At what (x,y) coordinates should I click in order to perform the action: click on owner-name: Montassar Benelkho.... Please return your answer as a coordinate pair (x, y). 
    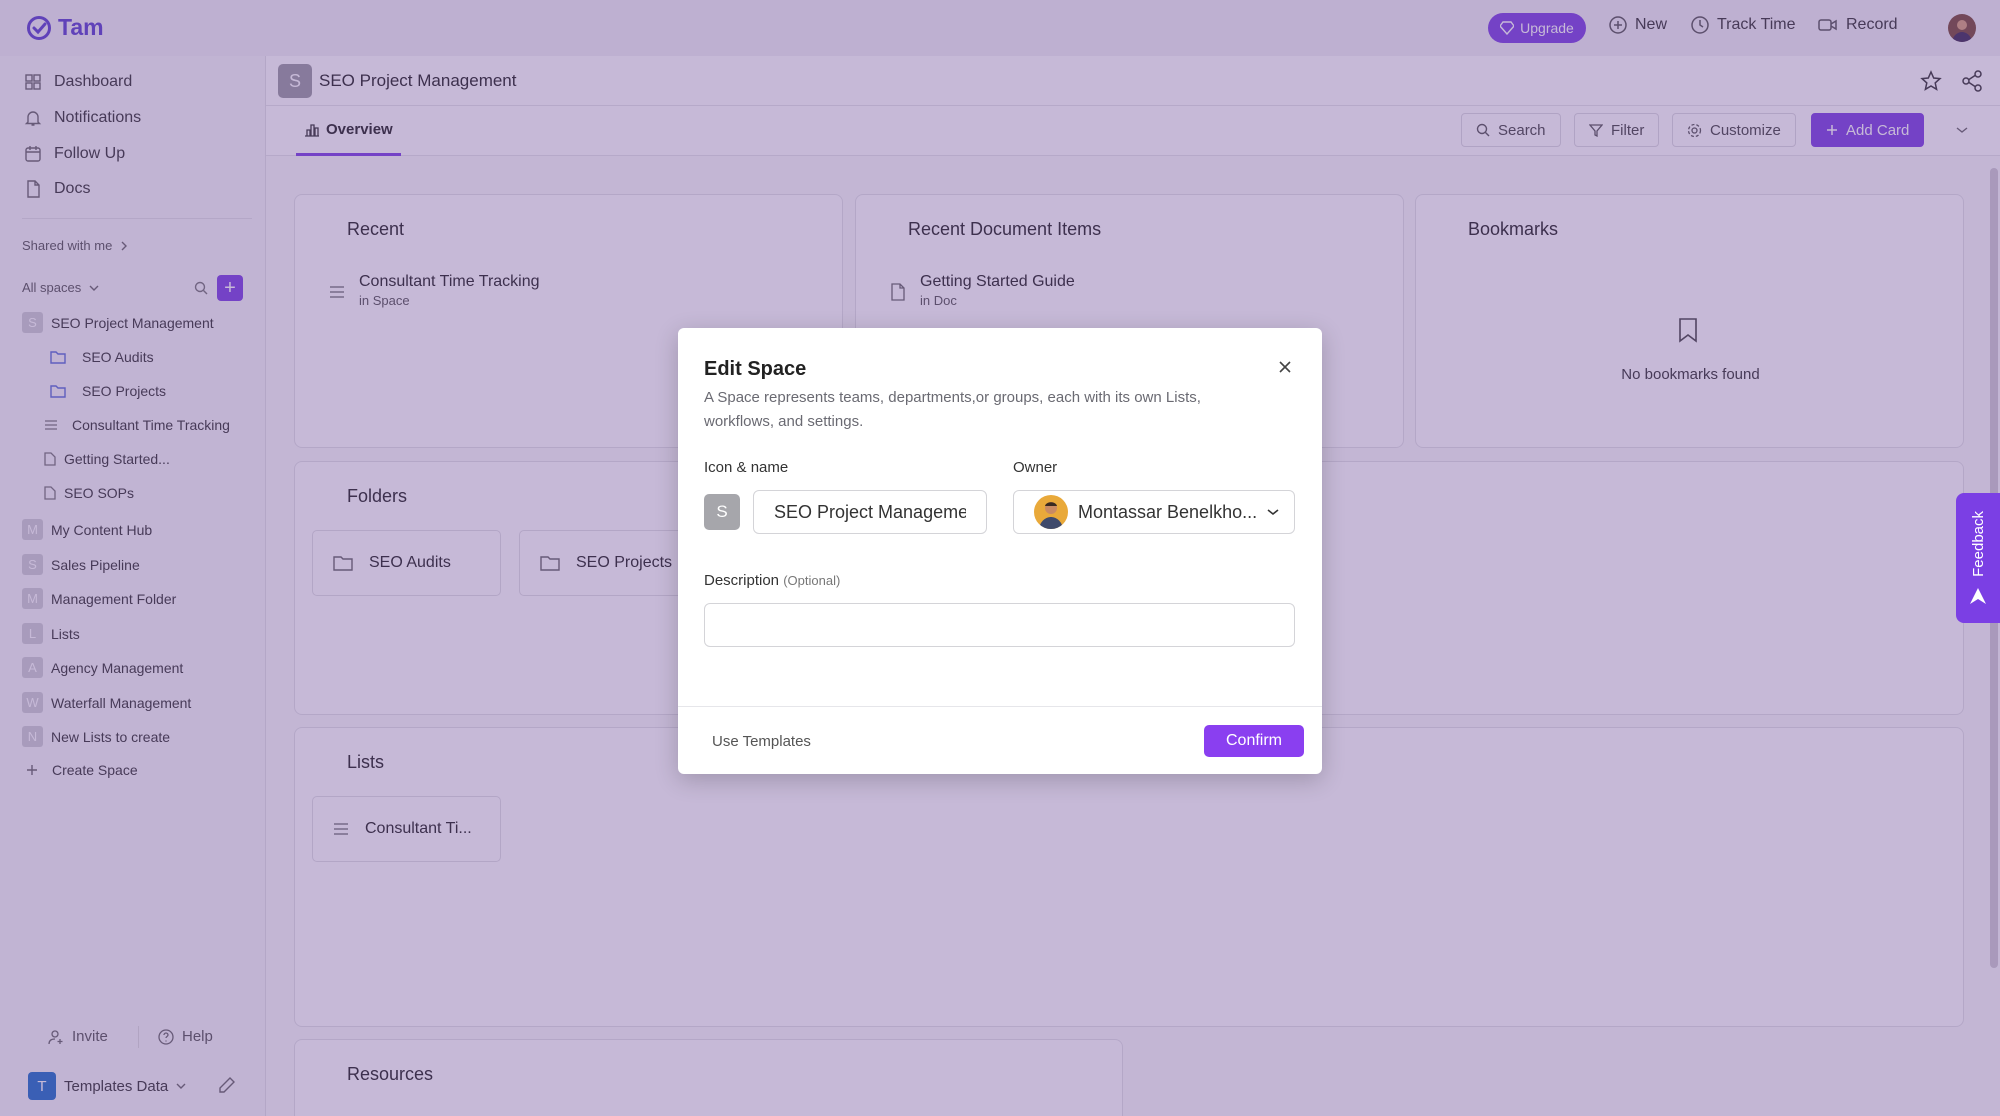
    Looking at the image, I should click on (1168, 511).